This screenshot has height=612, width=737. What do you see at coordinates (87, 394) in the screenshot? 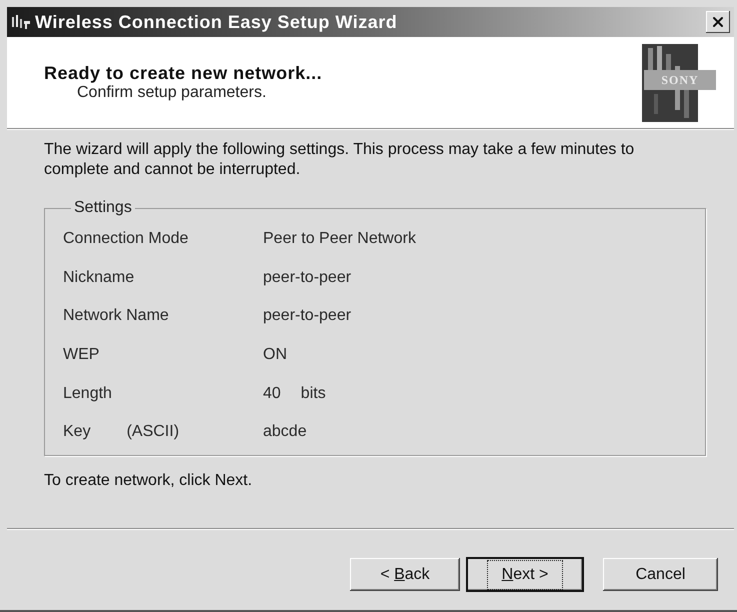
I see `setting-label: Length` at bounding box center [87, 394].